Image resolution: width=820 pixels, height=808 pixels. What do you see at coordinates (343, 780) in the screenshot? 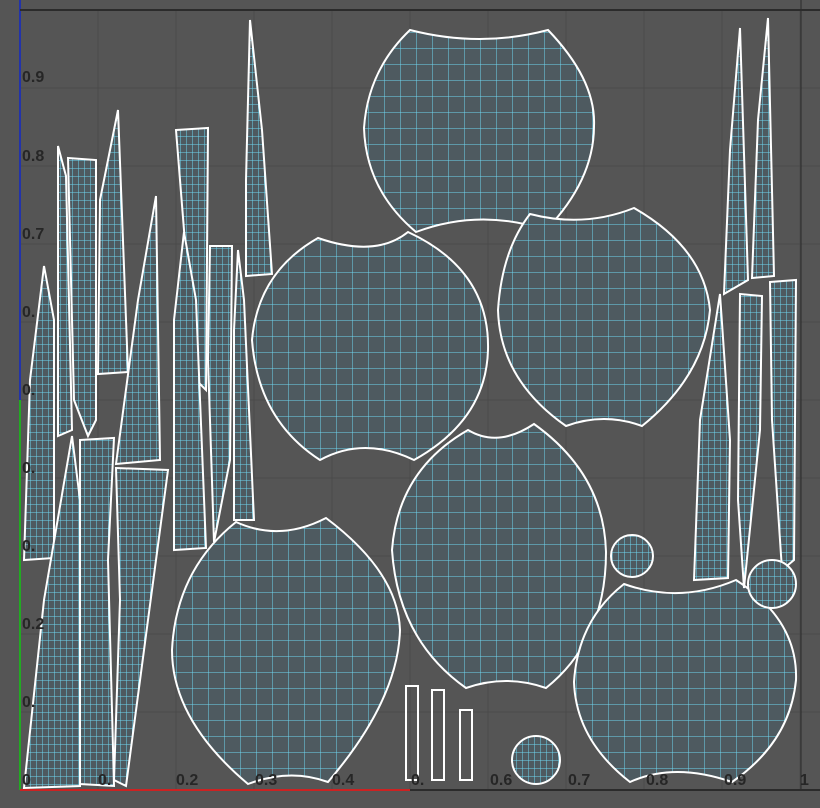
I see `x-tick-label: 0.4` at bounding box center [343, 780].